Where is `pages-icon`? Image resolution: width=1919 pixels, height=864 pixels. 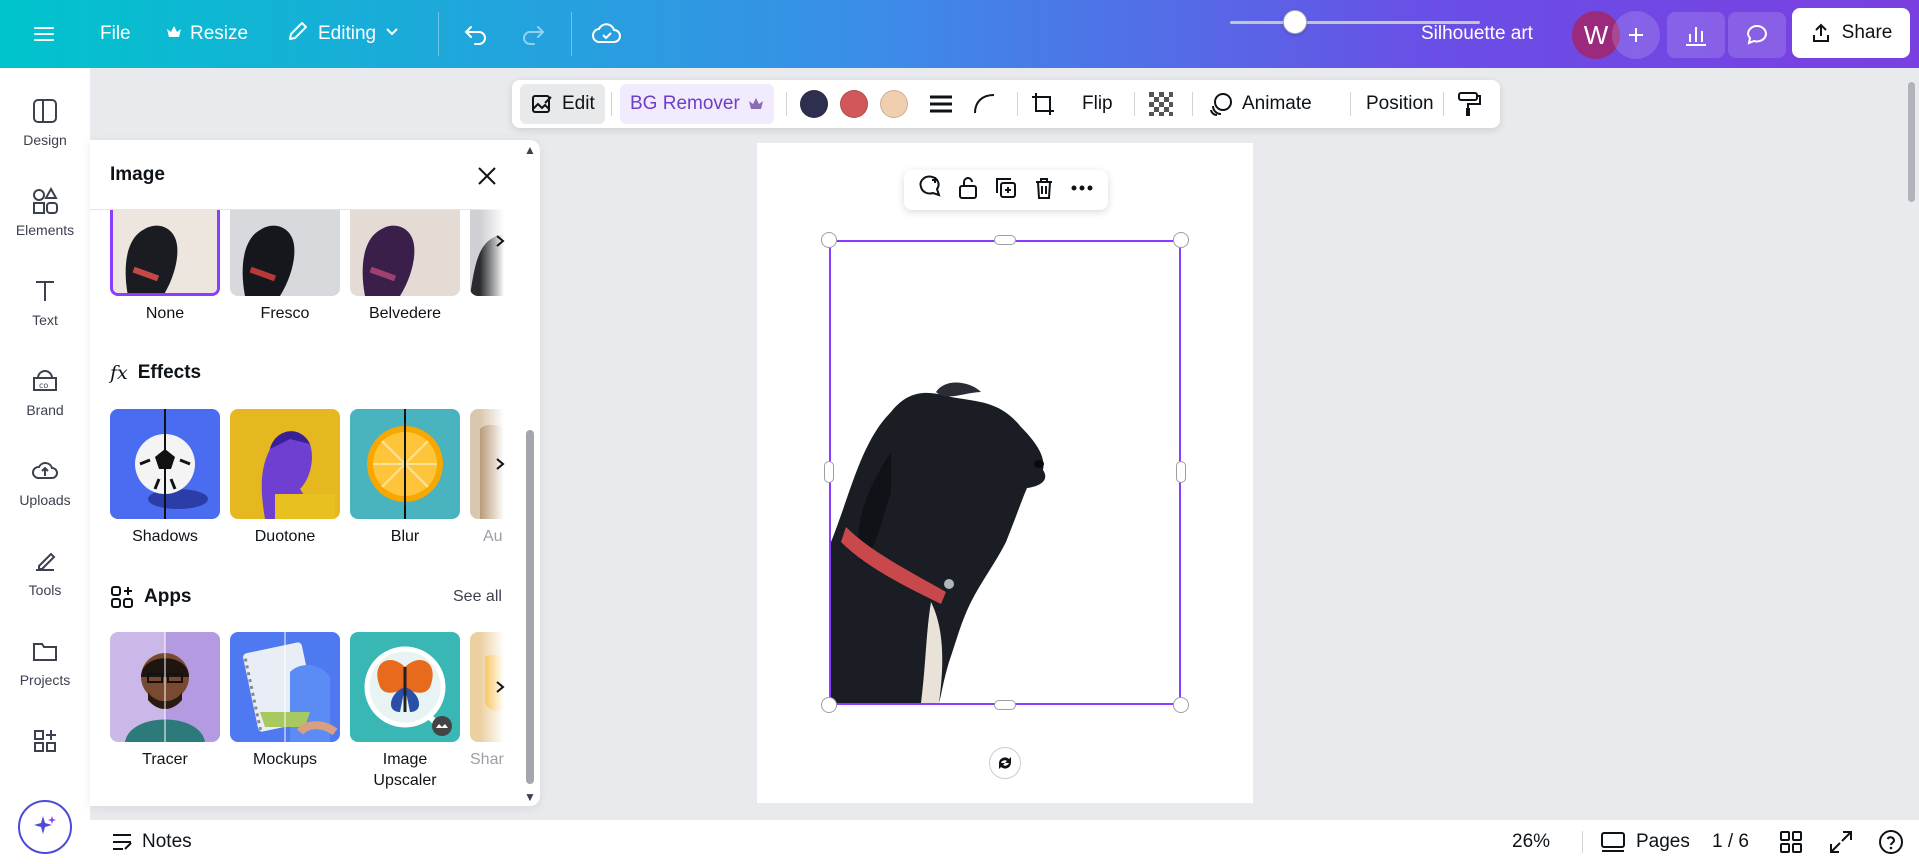
pages-icon is located at coordinates (1613, 842).